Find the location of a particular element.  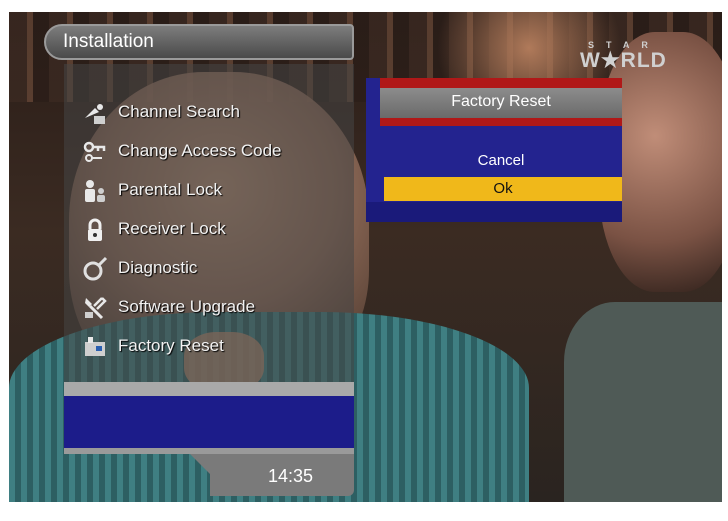

menu-item-label: Change Access Code is located at coordinates (200, 150).